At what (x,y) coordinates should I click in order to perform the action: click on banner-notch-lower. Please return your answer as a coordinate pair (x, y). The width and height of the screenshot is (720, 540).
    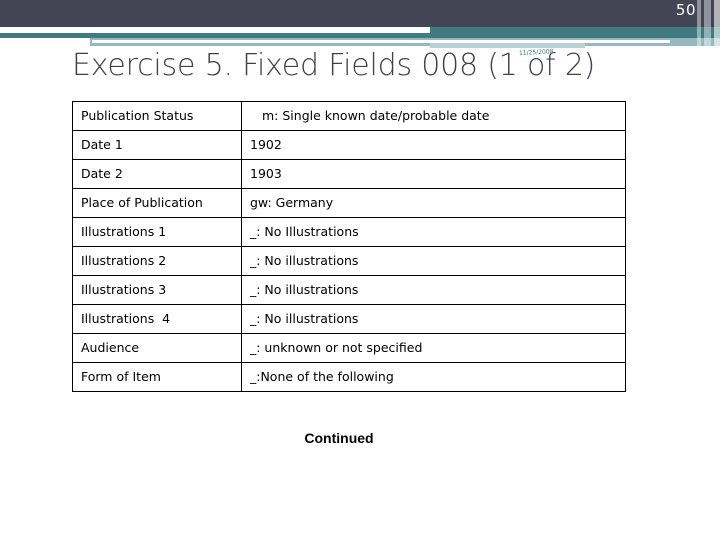
    Looking at the image, I should click on (45, 43).